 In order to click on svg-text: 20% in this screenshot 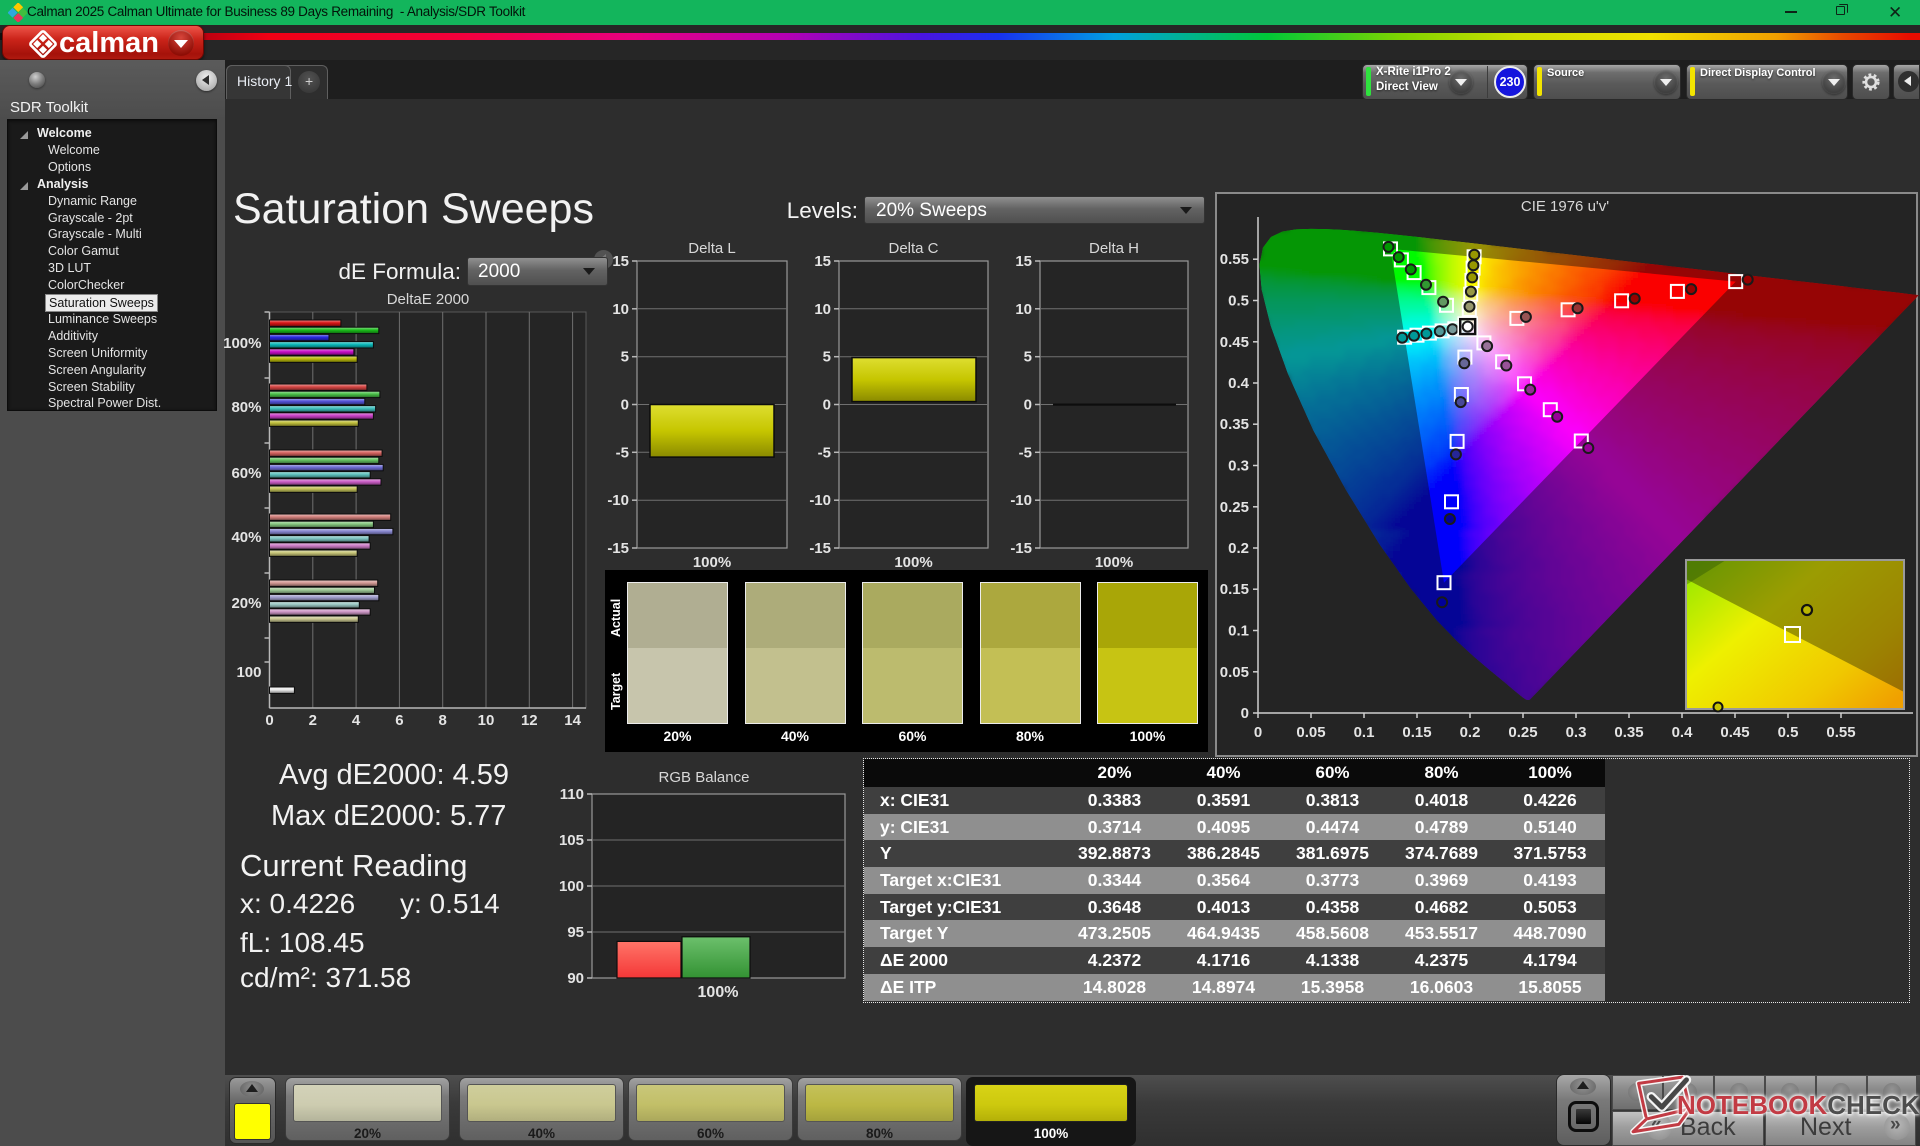, I will do `click(246, 603)`.